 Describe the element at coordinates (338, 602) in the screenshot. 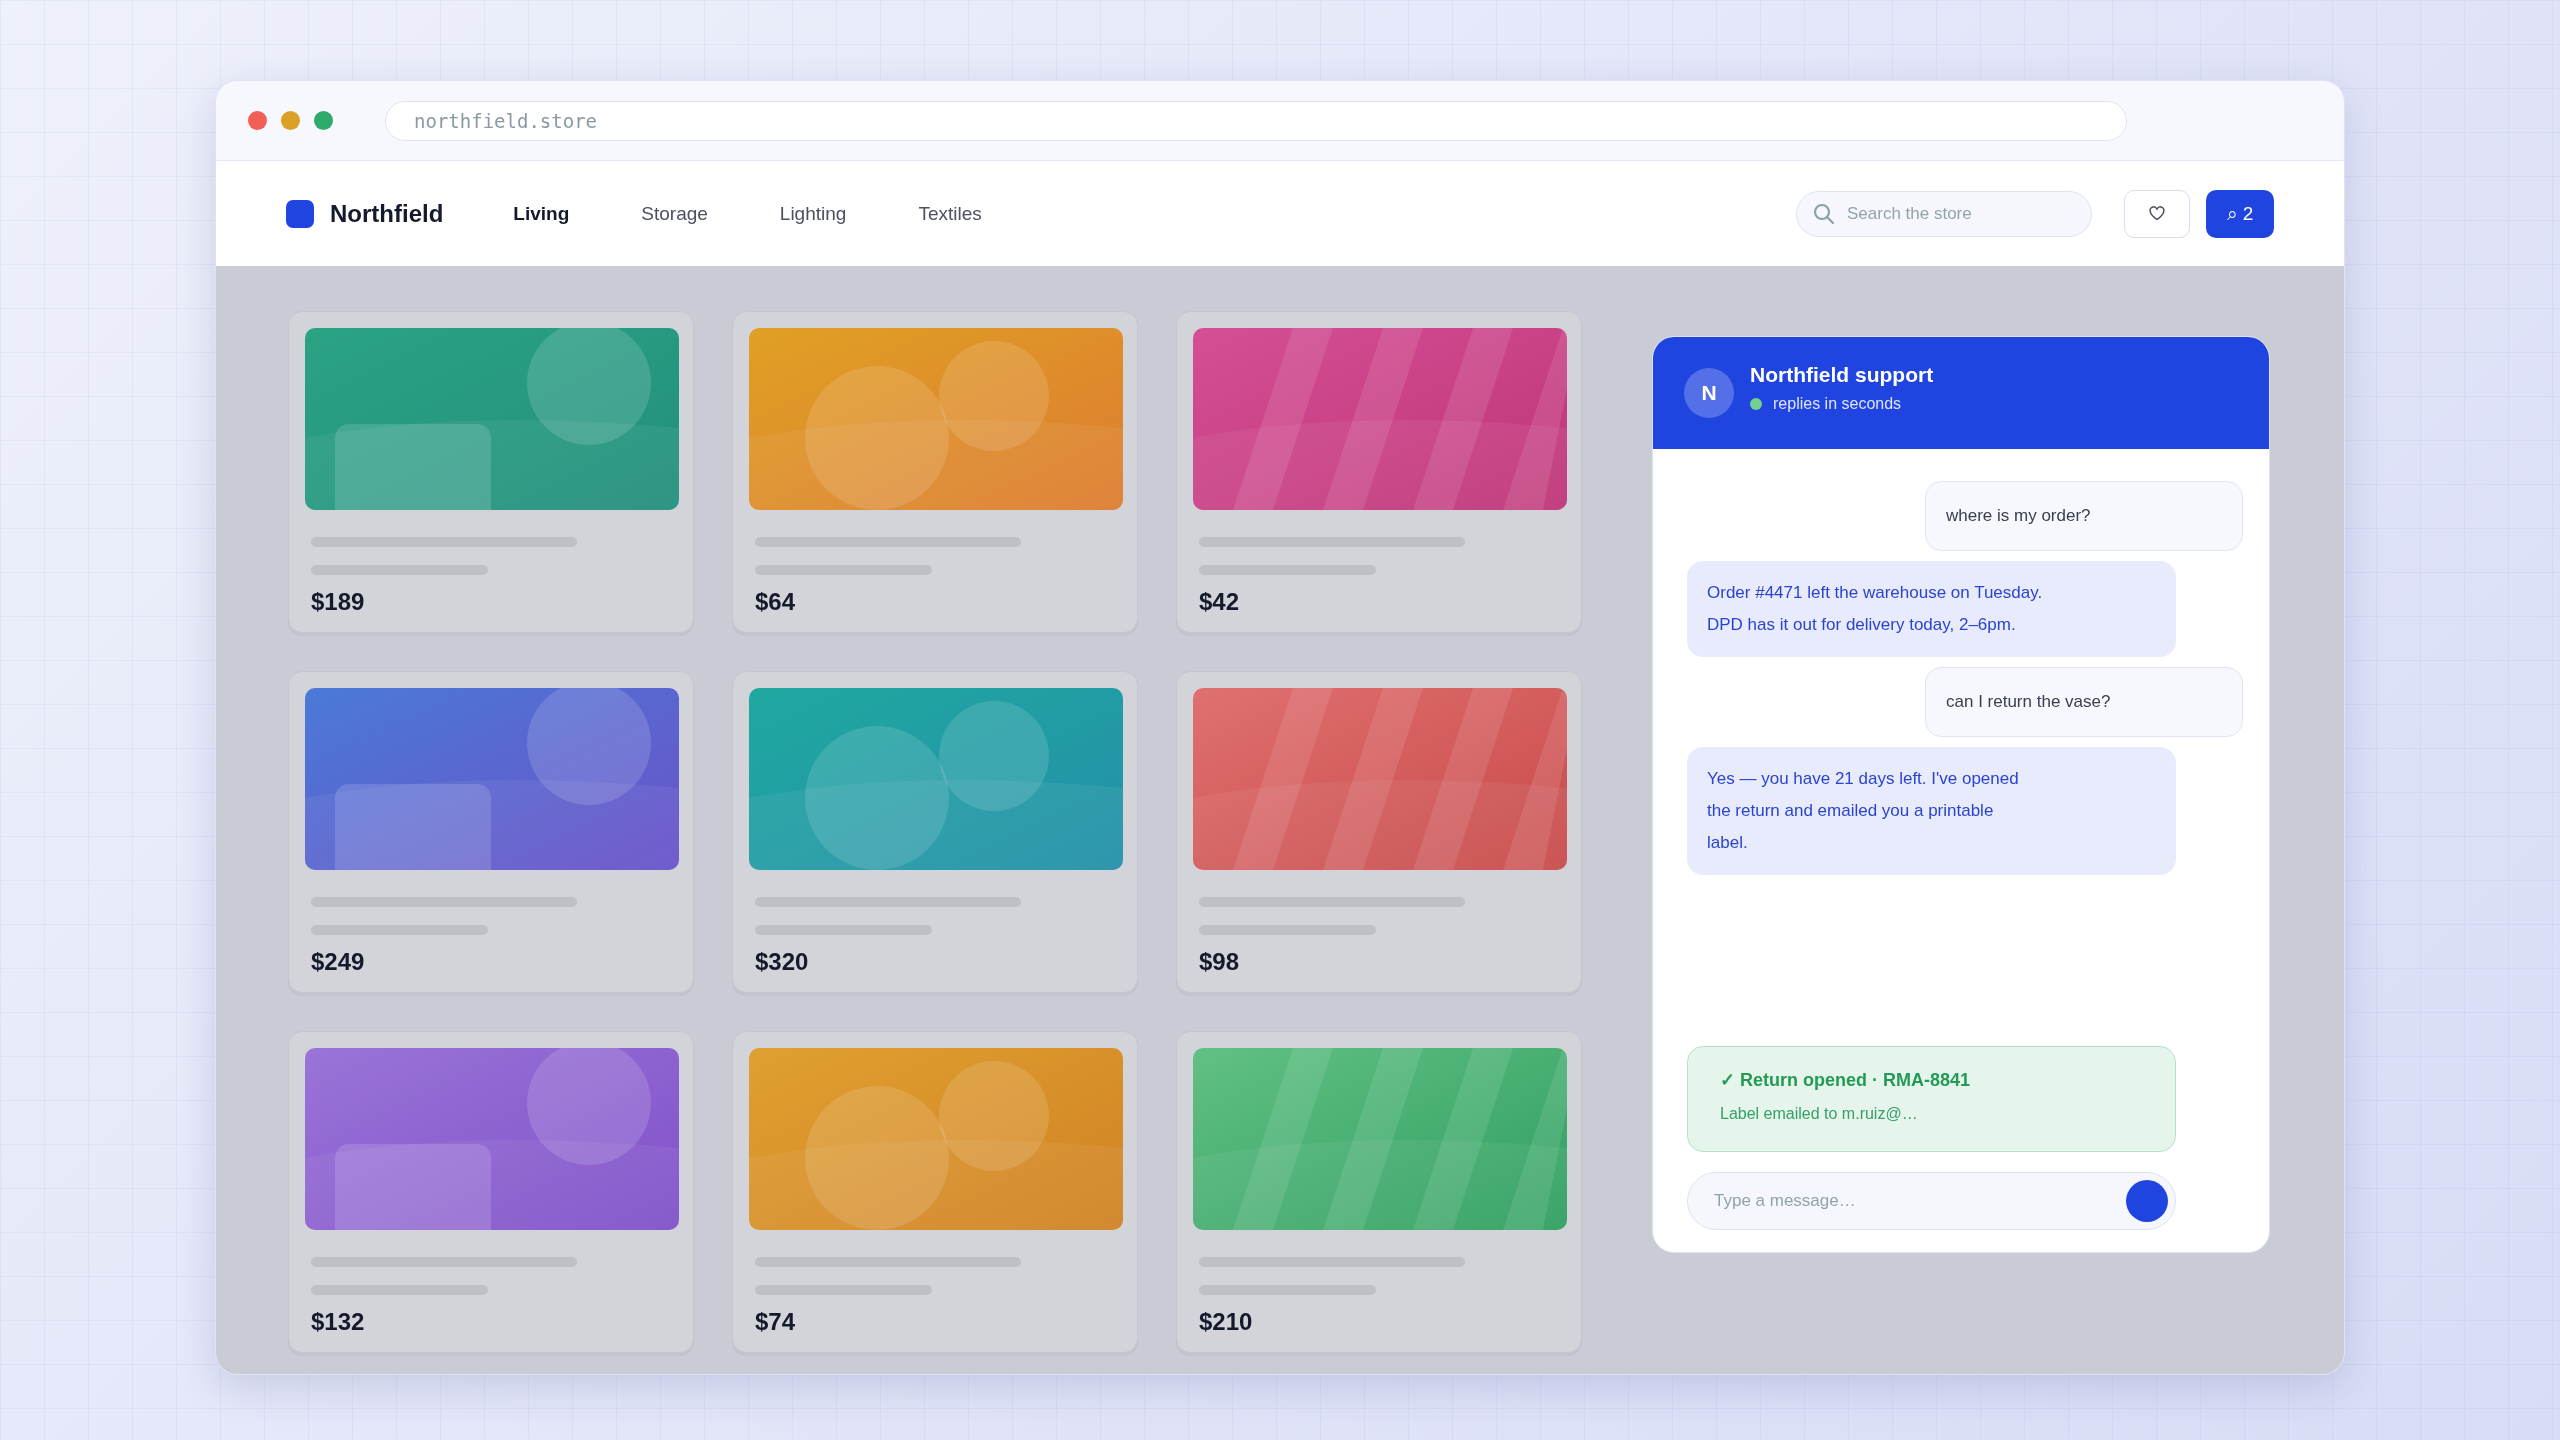

I see `product-price: $189` at that location.